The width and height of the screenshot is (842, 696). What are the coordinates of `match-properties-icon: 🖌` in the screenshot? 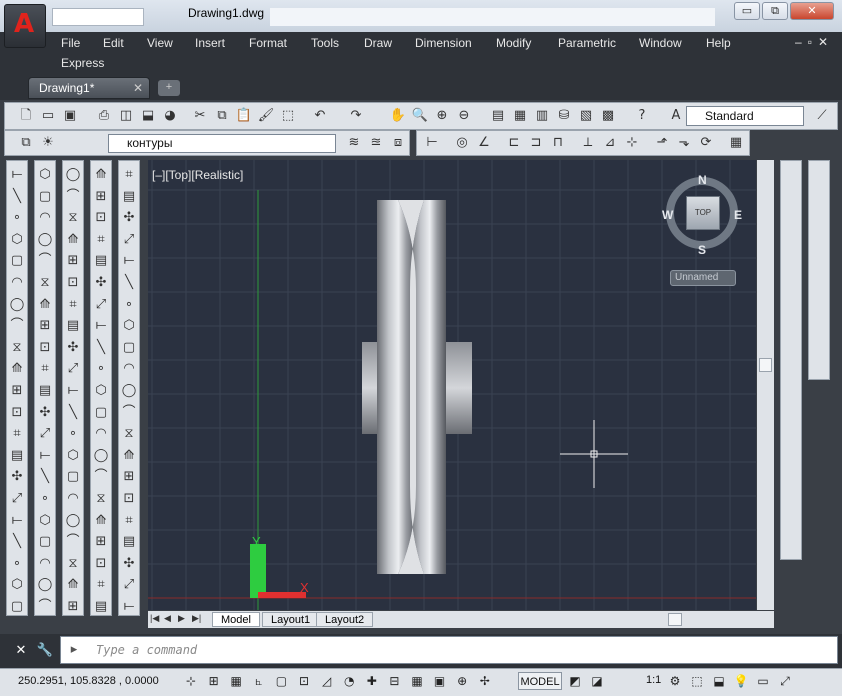 It's located at (266, 116).